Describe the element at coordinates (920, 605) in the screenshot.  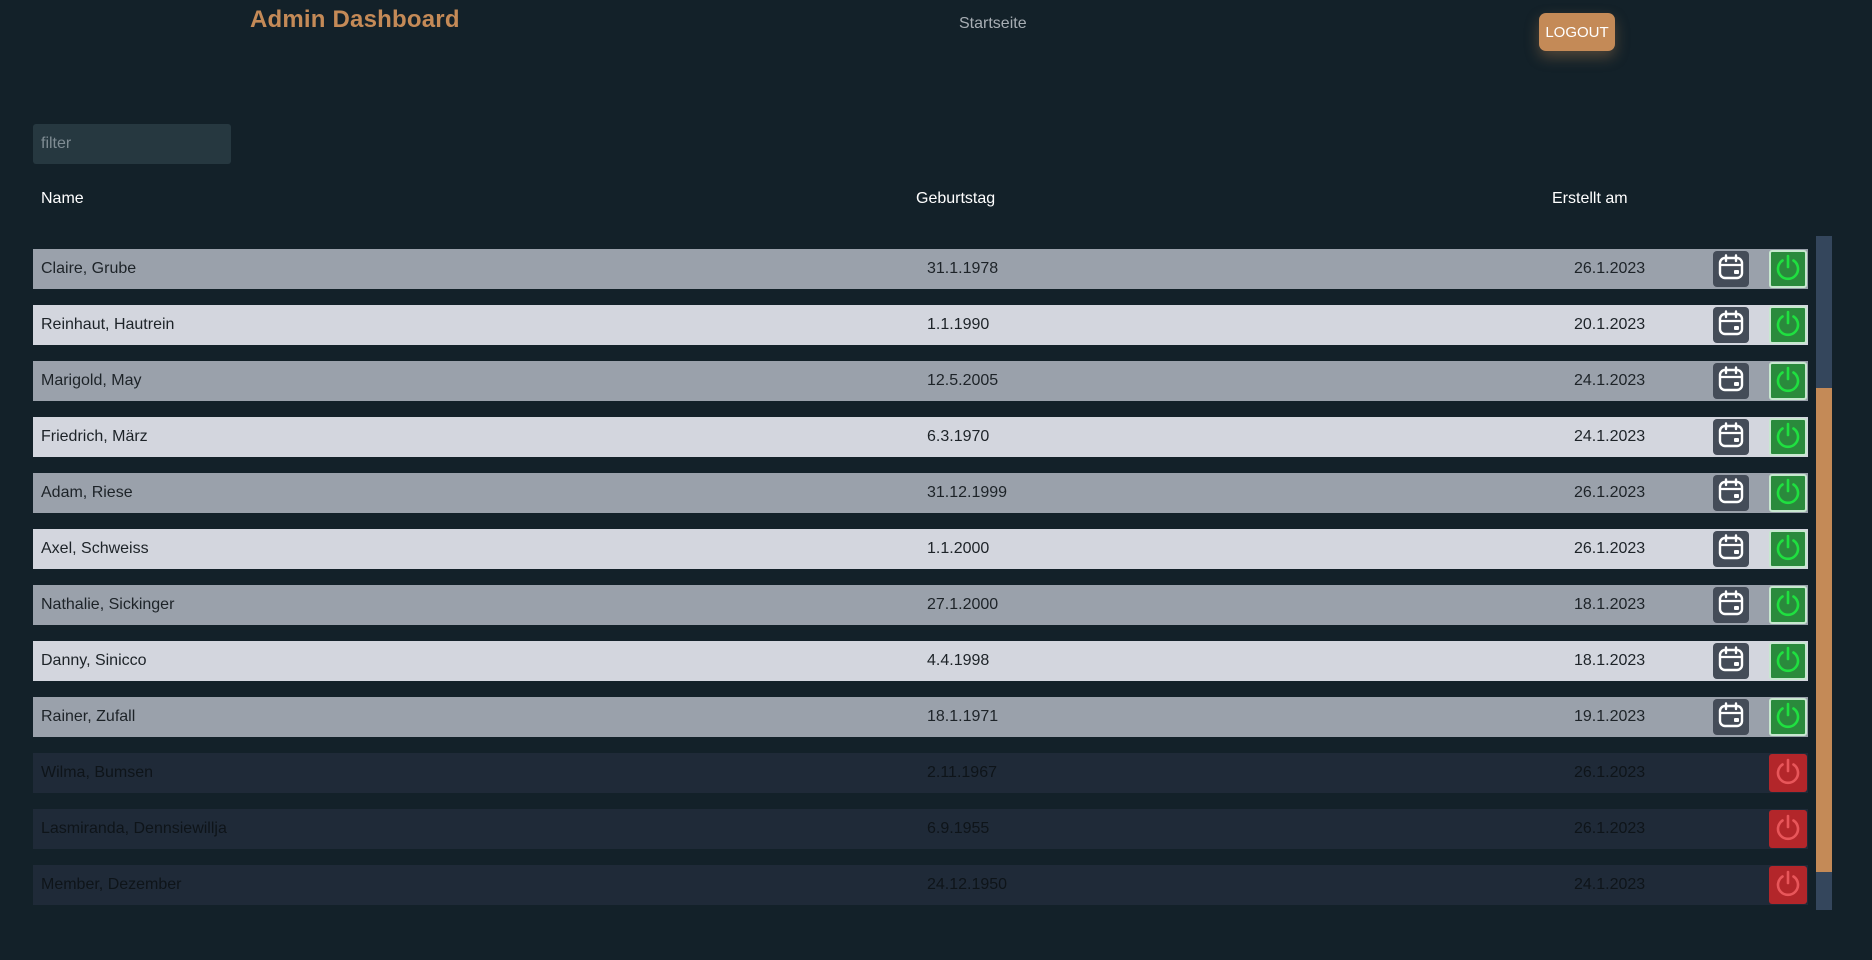
I see `table-row: Nathalie, Sickinger 27.1.2000 18.1.2023` at that location.